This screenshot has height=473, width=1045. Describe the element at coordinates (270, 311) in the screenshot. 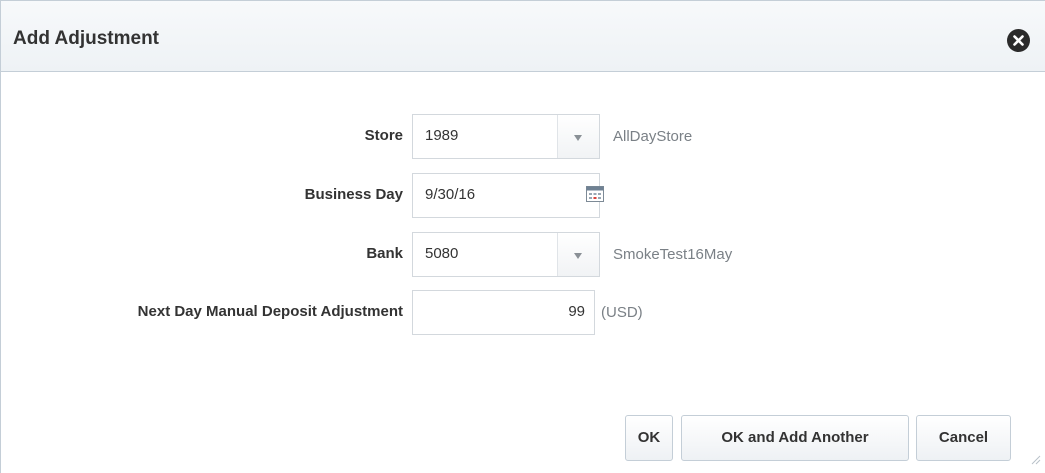

I see `adjustment-label: Next Day Manual Deposit Adjustment` at that location.